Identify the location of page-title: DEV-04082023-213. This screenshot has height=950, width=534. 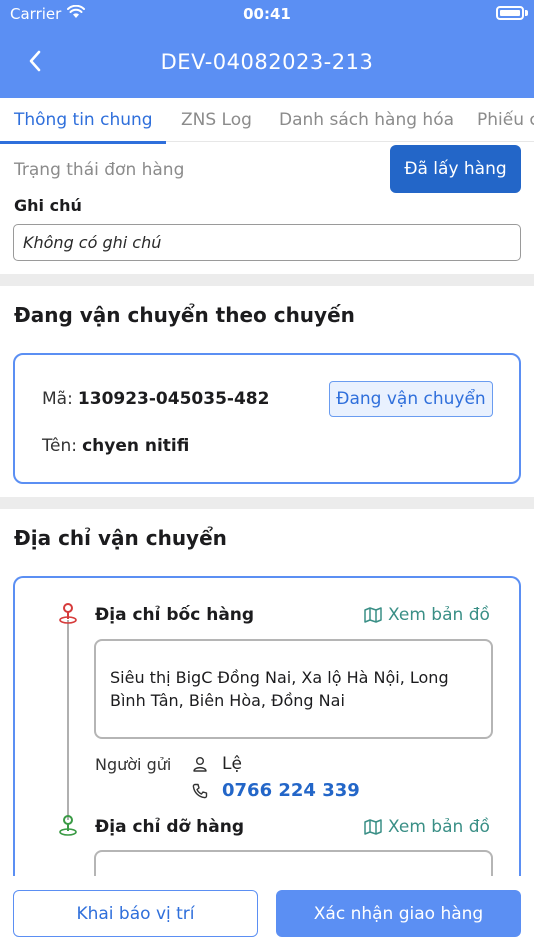
(267, 62).